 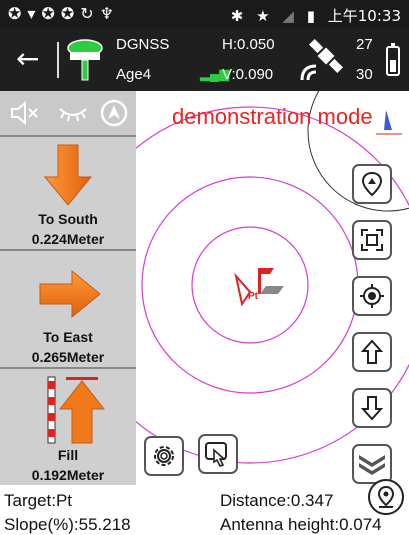 I want to click on previous-point-button, so click(x=372, y=352).